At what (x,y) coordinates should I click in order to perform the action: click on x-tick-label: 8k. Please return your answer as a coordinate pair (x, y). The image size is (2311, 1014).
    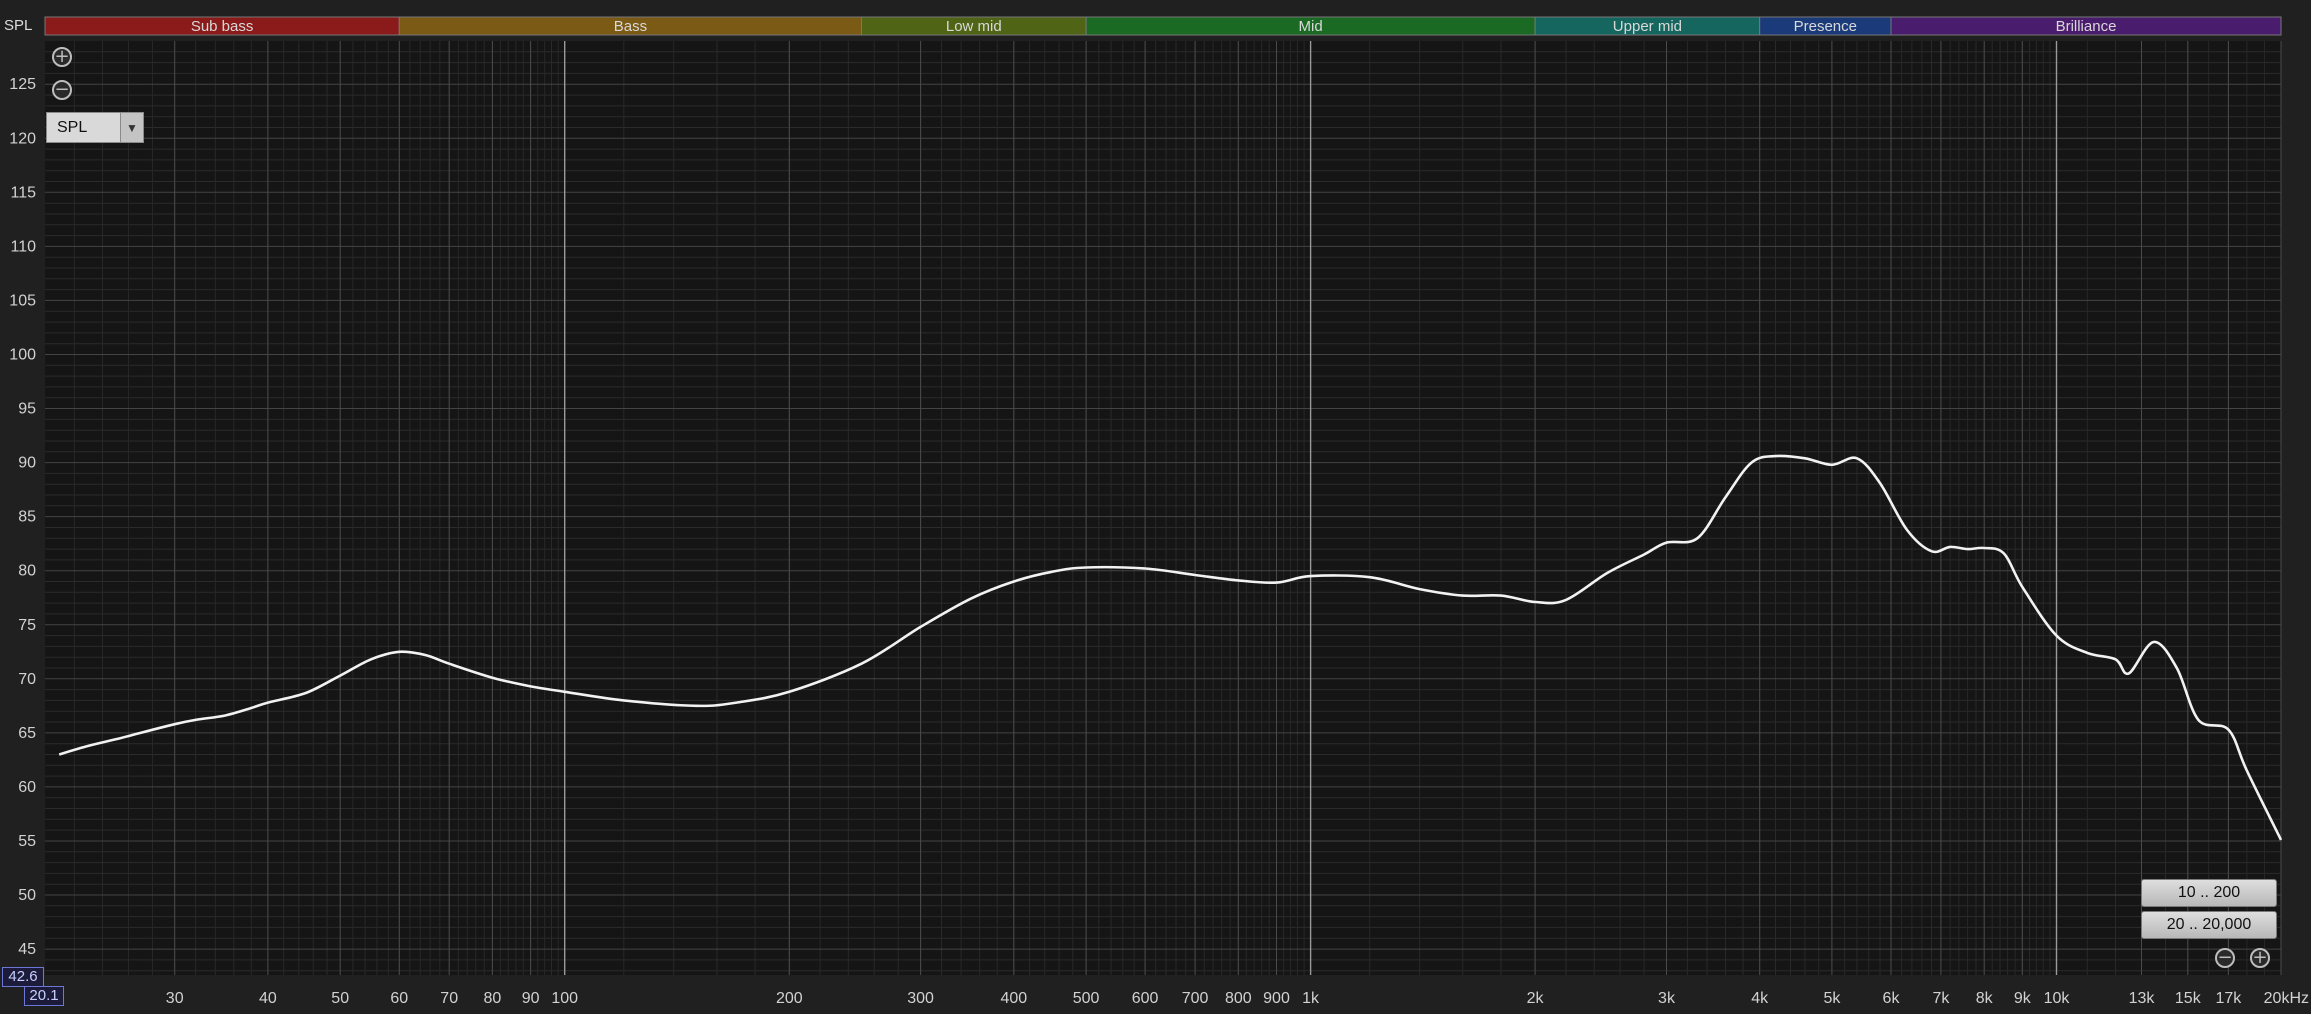
    Looking at the image, I should click on (1985, 998).